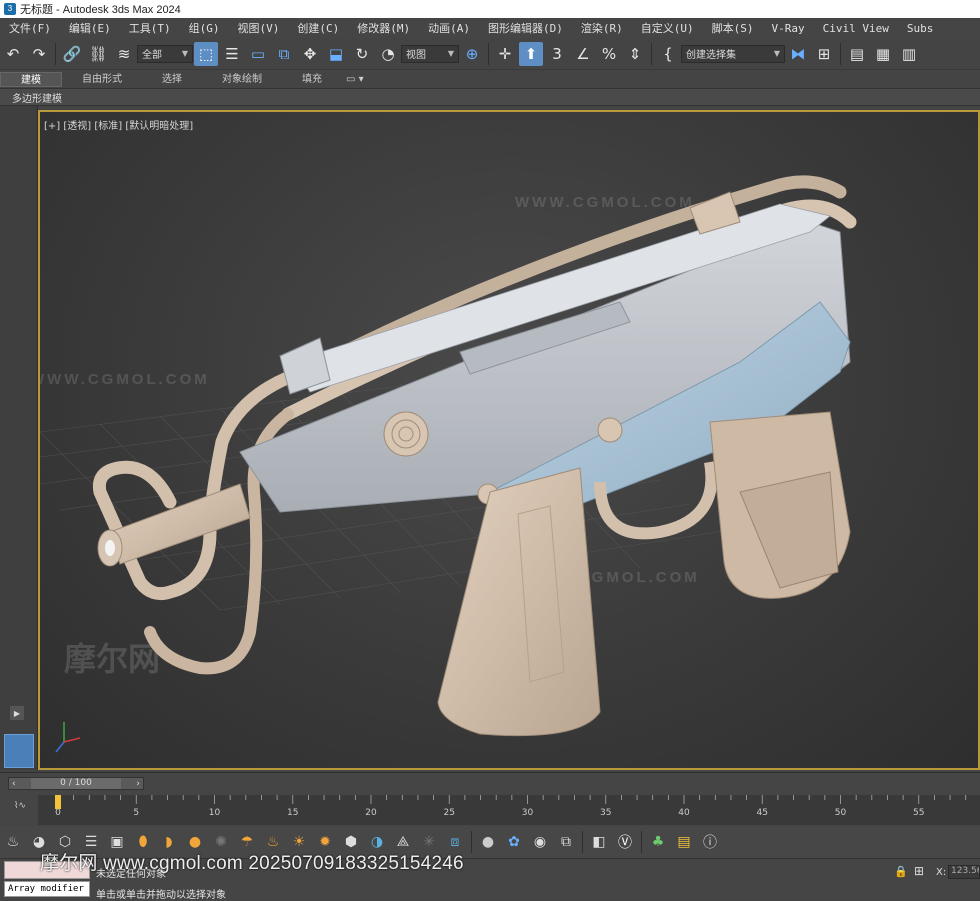  Describe the element at coordinates (635, 54) in the screenshot. I see `spinner-snap-icon: ⇕` at that location.